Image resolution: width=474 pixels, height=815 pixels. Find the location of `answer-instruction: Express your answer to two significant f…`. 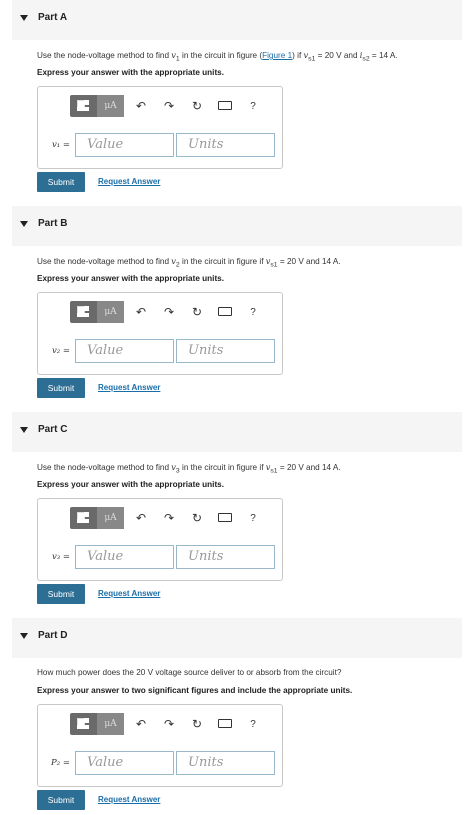

answer-instruction: Express your answer to two significant f… is located at coordinates (195, 690).